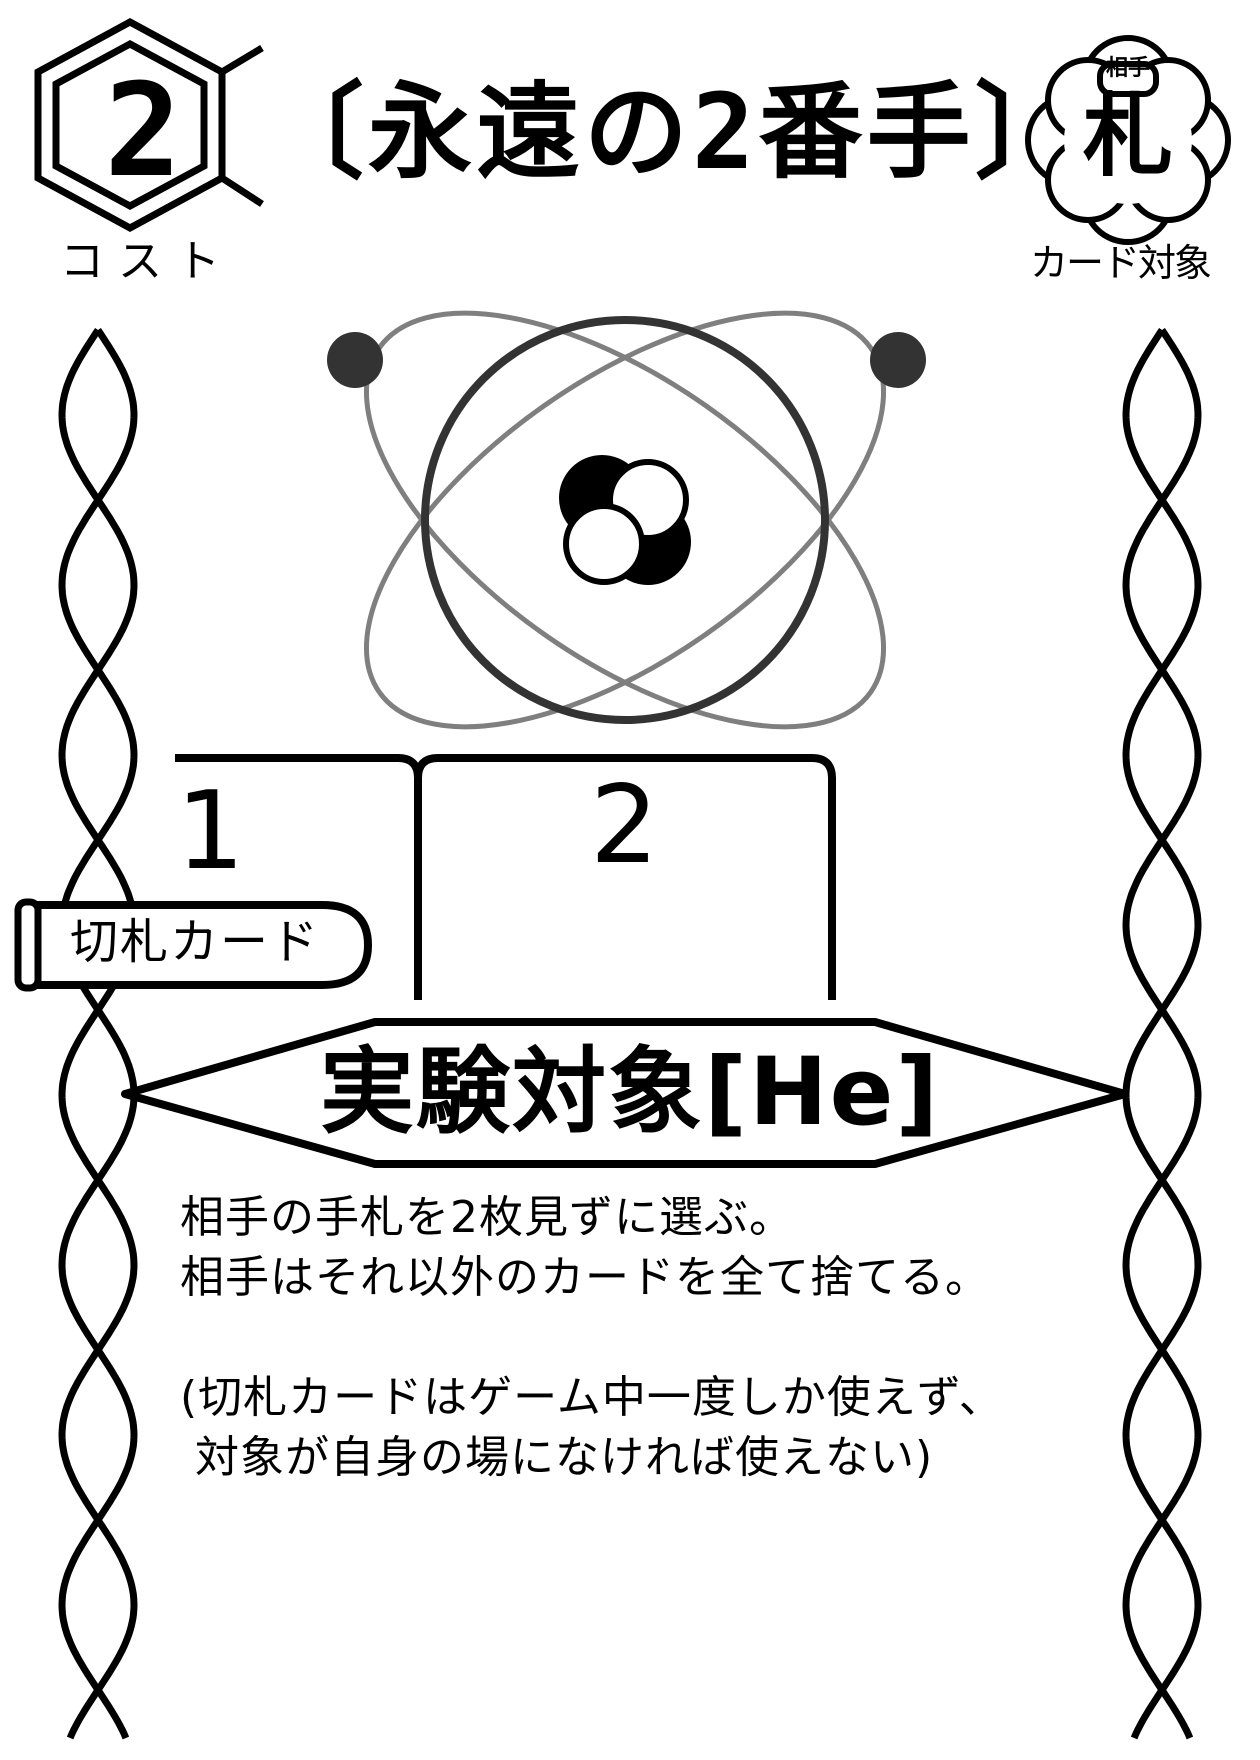  I want to click on effect-line-1: 相手の手札を2枚見ずに選ぶ。, so click(487, 1217).